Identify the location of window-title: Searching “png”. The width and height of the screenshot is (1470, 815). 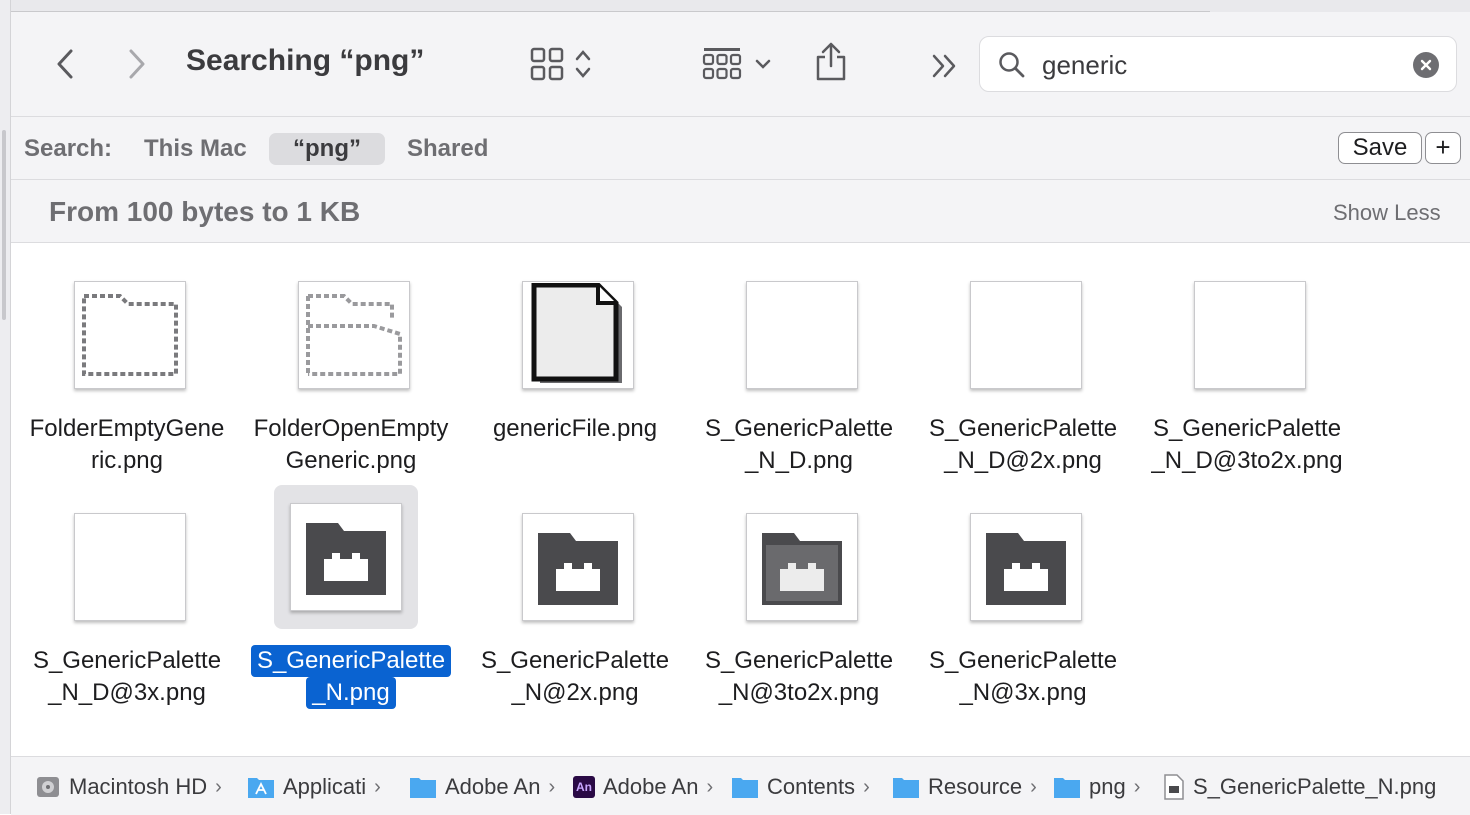
(305, 60).